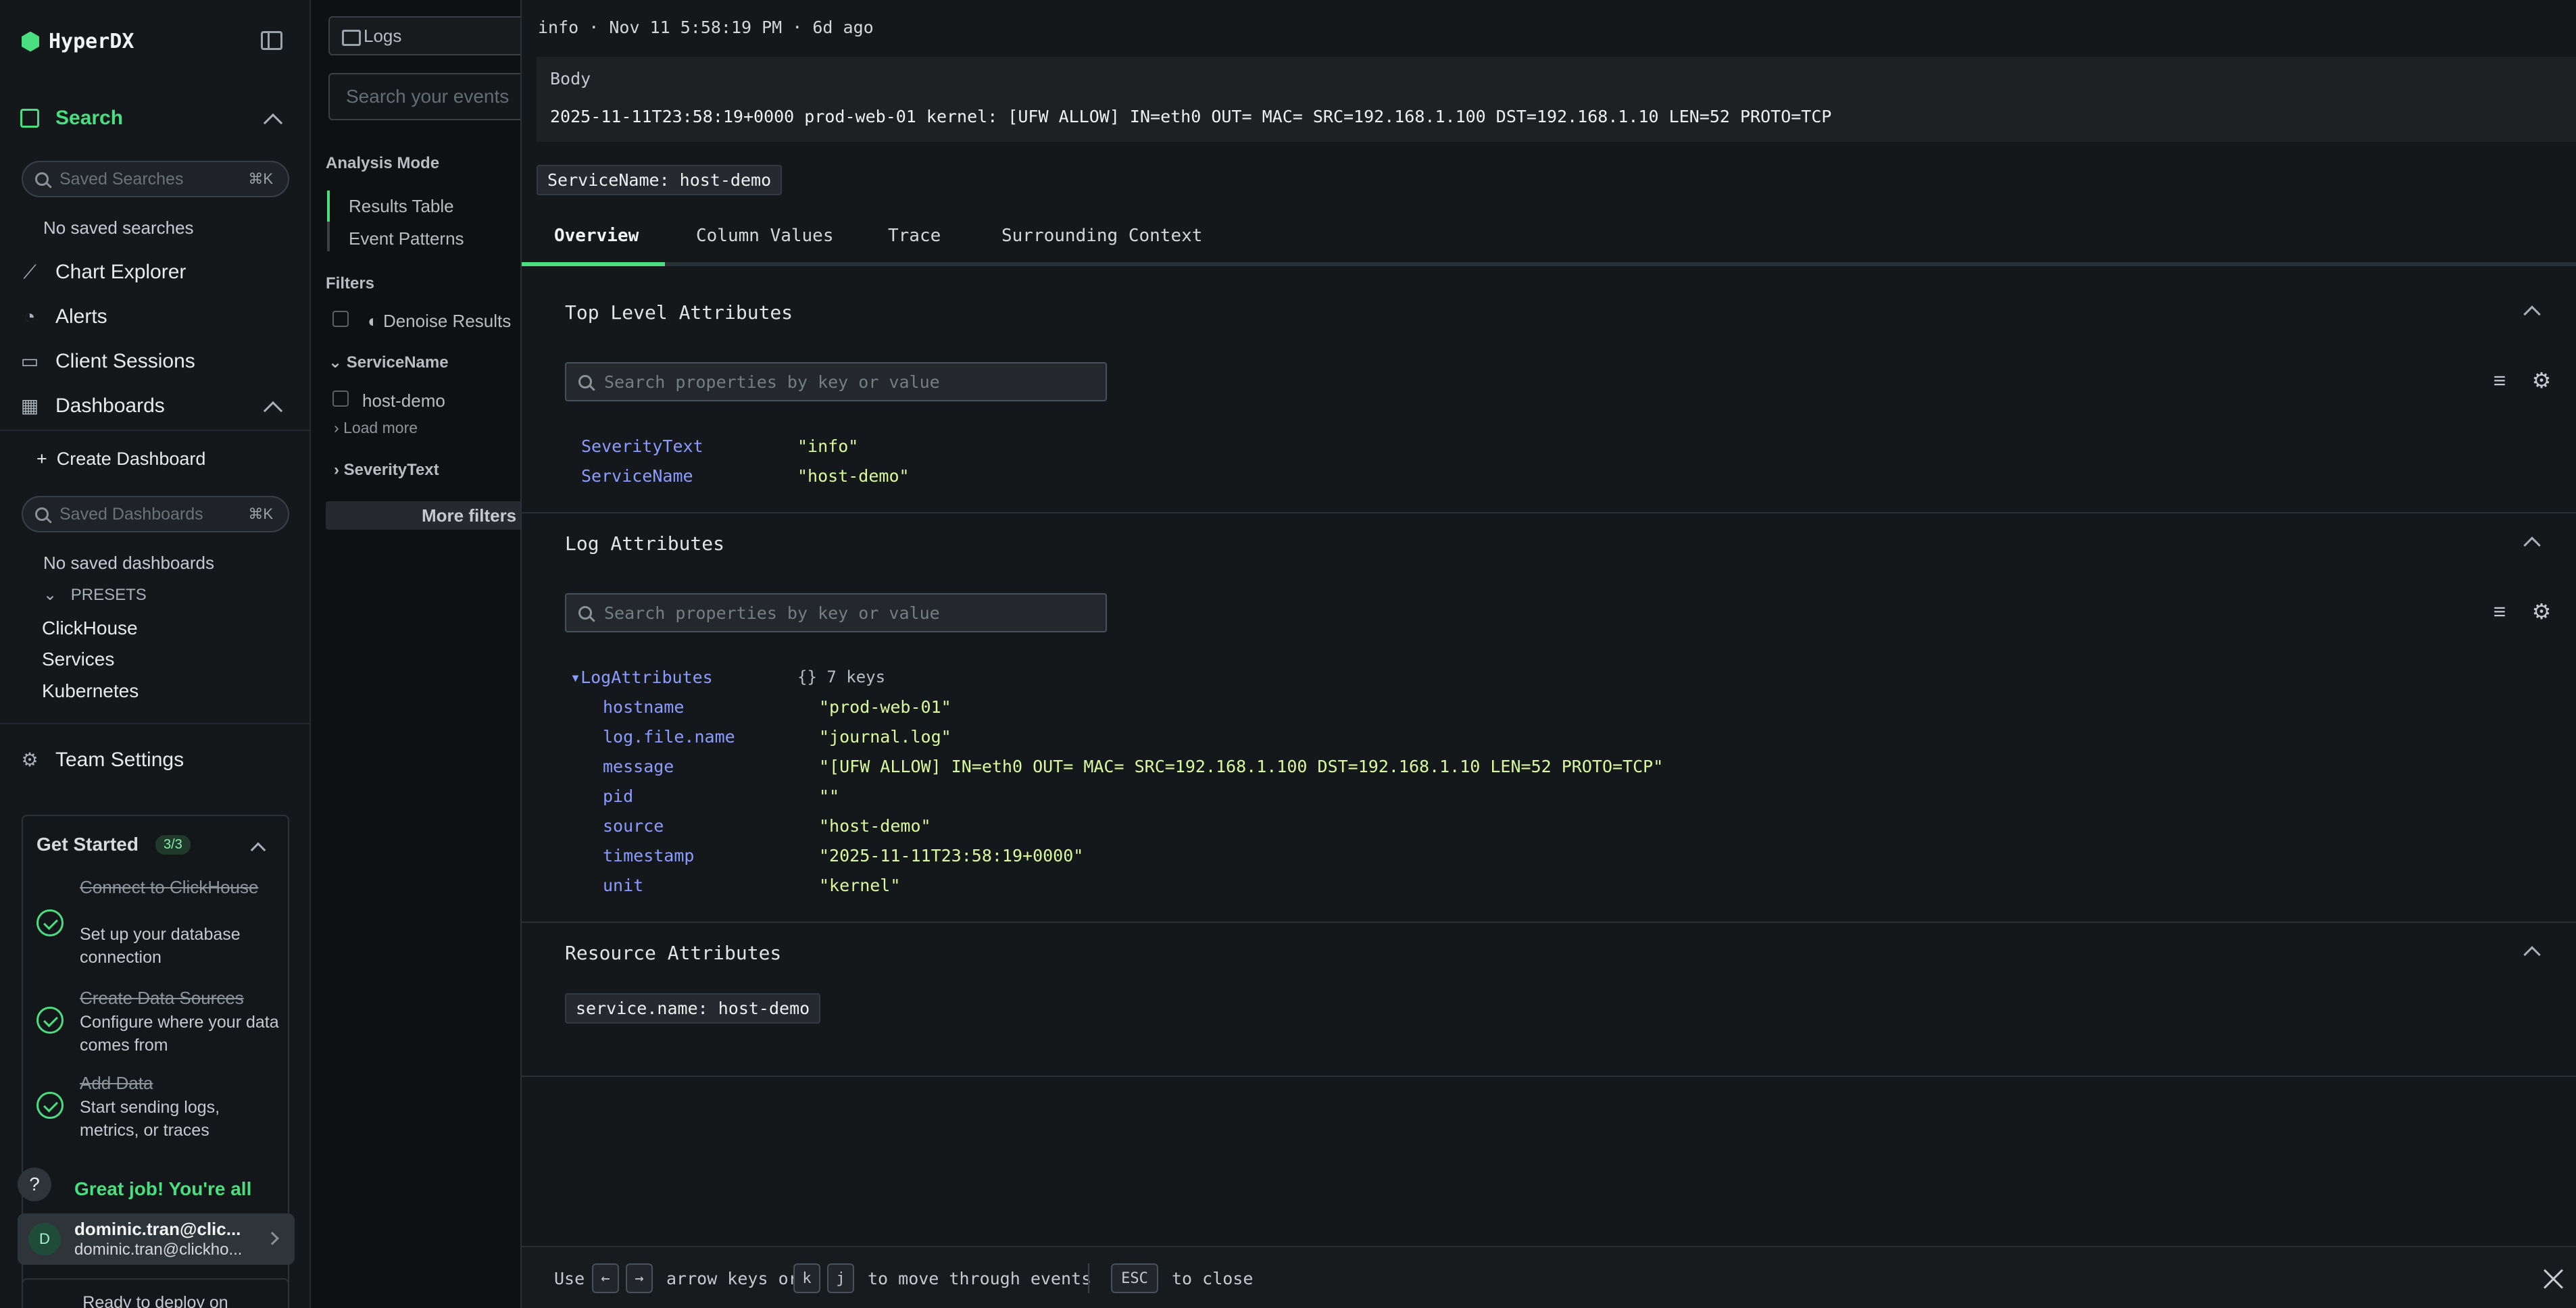 Image resolution: width=2576 pixels, height=1308 pixels. Describe the element at coordinates (429, 96) in the screenshot. I see `events-search-input: Search your events` at that location.